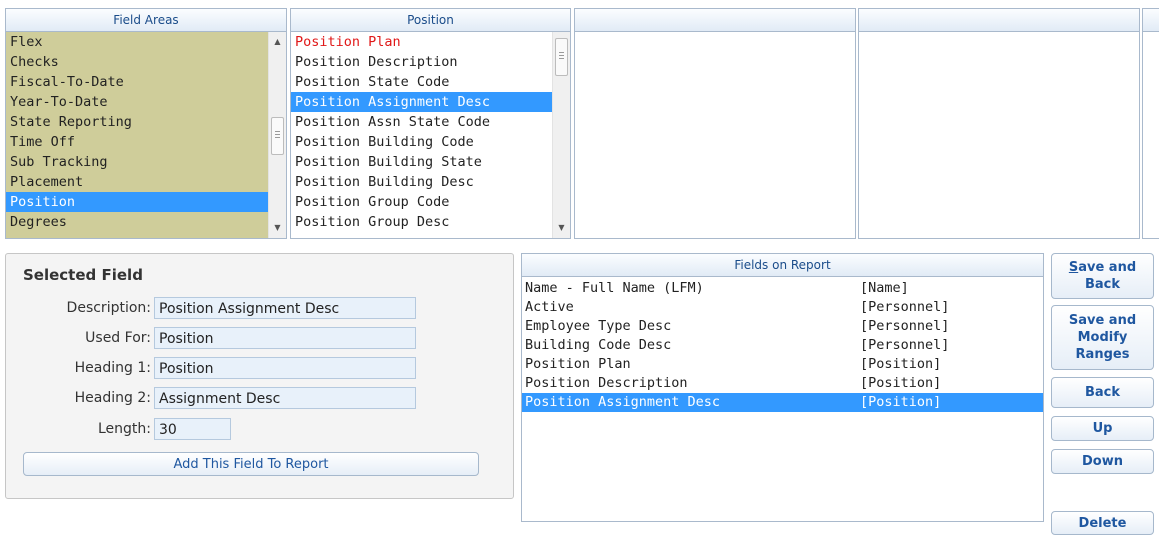 This screenshot has width=1159, height=537. Describe the element at coordinates (715, 20) in the screenshot. I see `empty-panel-1-header` at that location.